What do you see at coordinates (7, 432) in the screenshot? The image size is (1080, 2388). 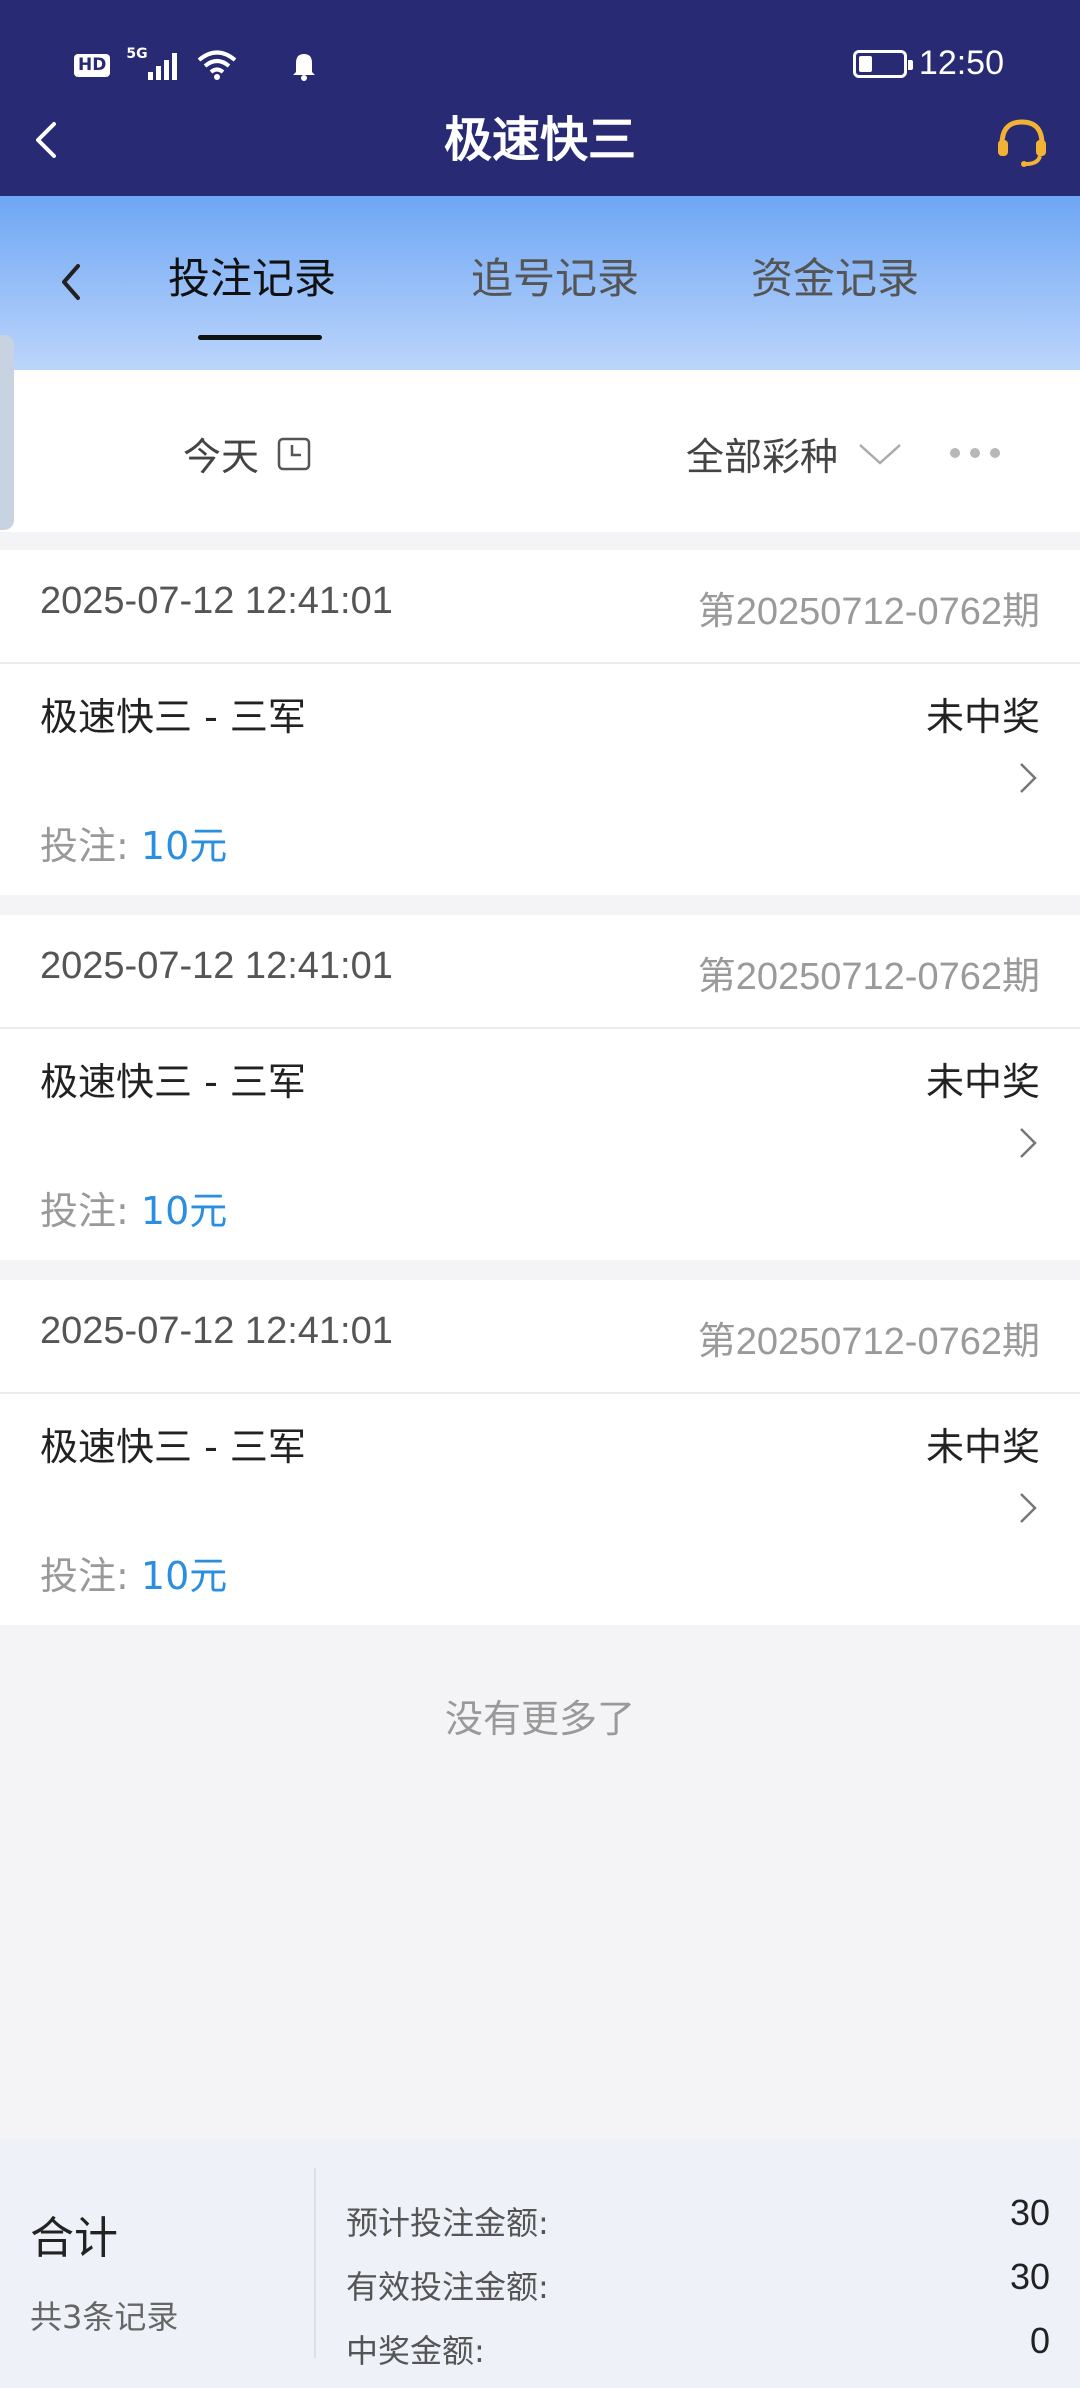 I see `side-drawer-handle` at bounding box center [7, 432].